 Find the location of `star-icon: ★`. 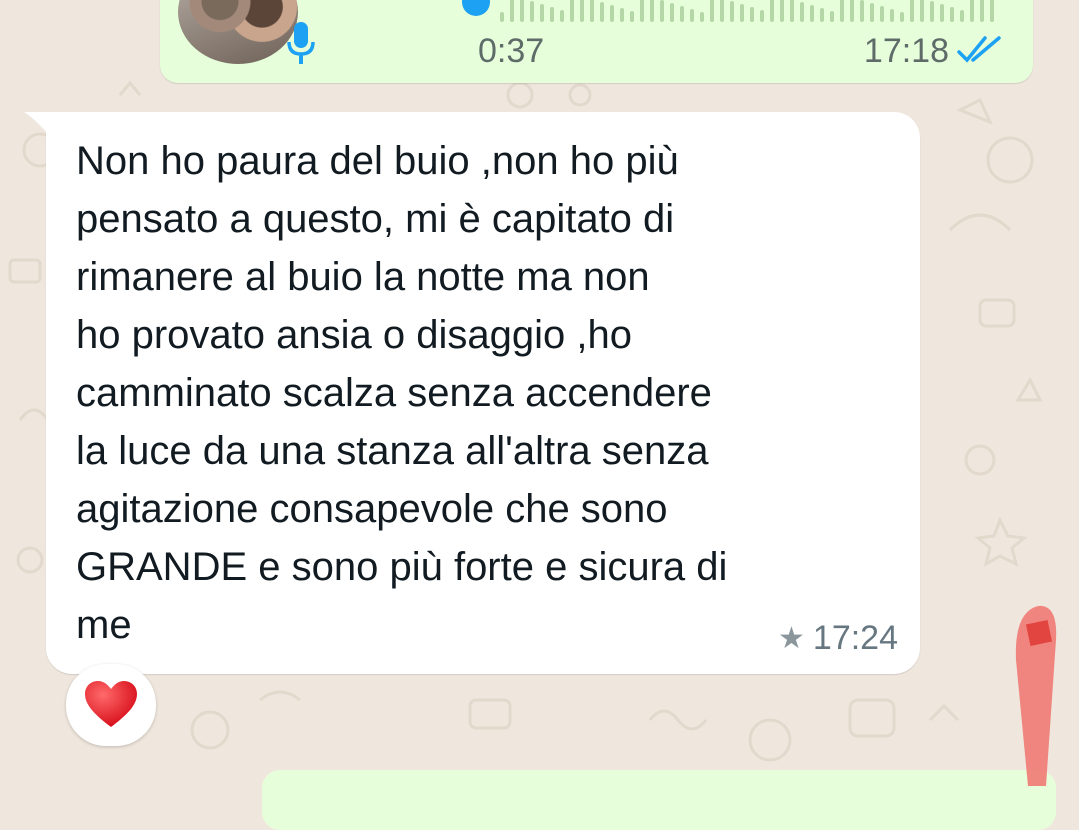

star-icon: ★ is located at coordinates (791, 638).